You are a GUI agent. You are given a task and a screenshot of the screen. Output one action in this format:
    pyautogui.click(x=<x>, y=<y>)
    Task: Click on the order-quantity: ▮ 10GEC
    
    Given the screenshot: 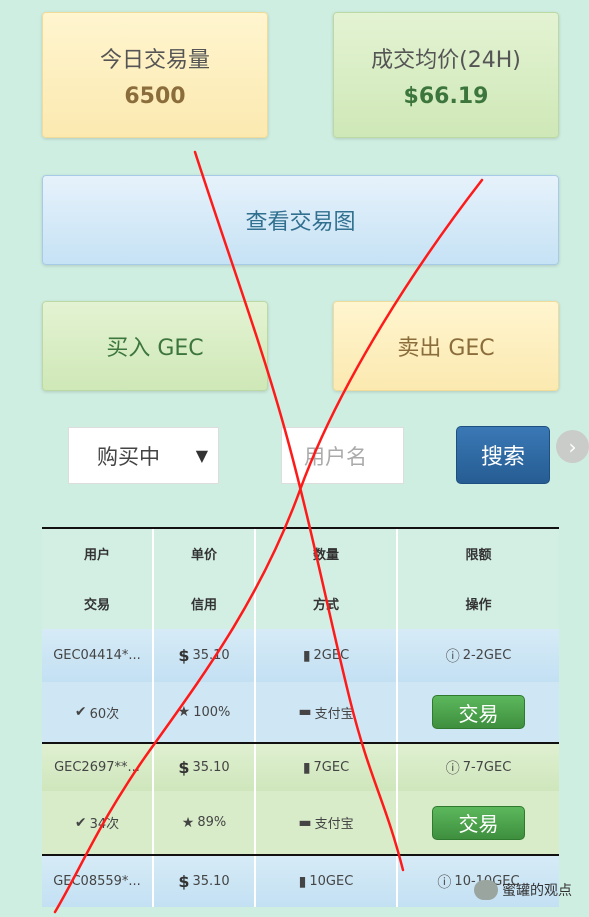 What is the action you would take?
    pyautogui.click(x=327, y=881)
    